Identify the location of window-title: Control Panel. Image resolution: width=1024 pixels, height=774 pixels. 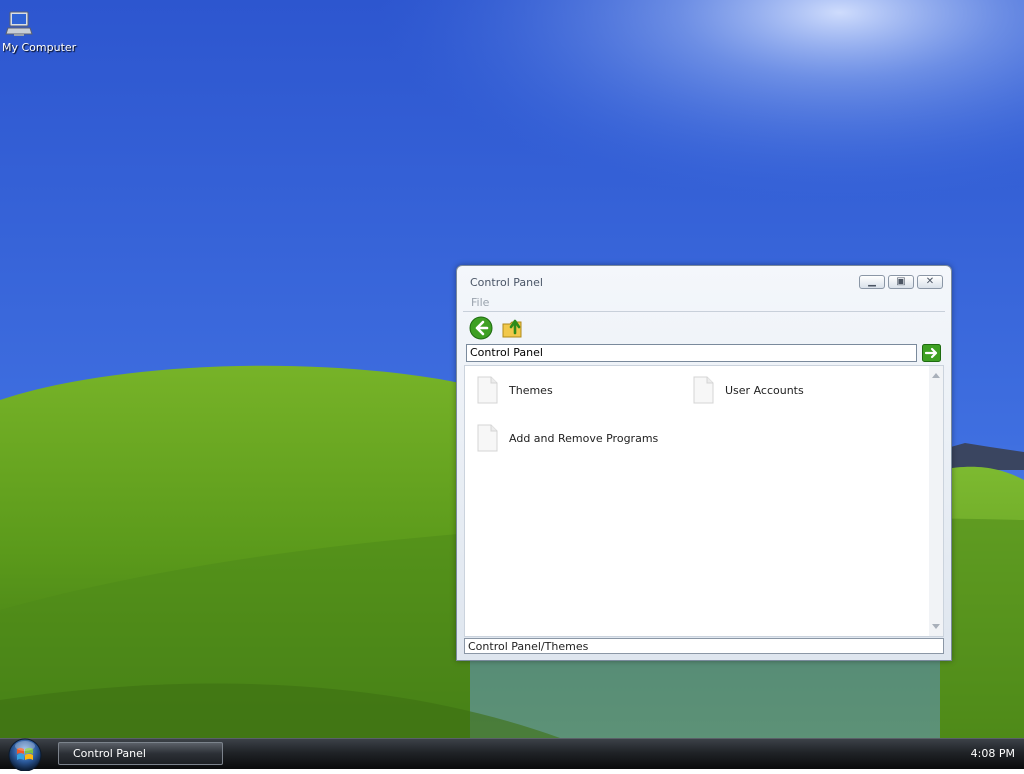
(506, 282).